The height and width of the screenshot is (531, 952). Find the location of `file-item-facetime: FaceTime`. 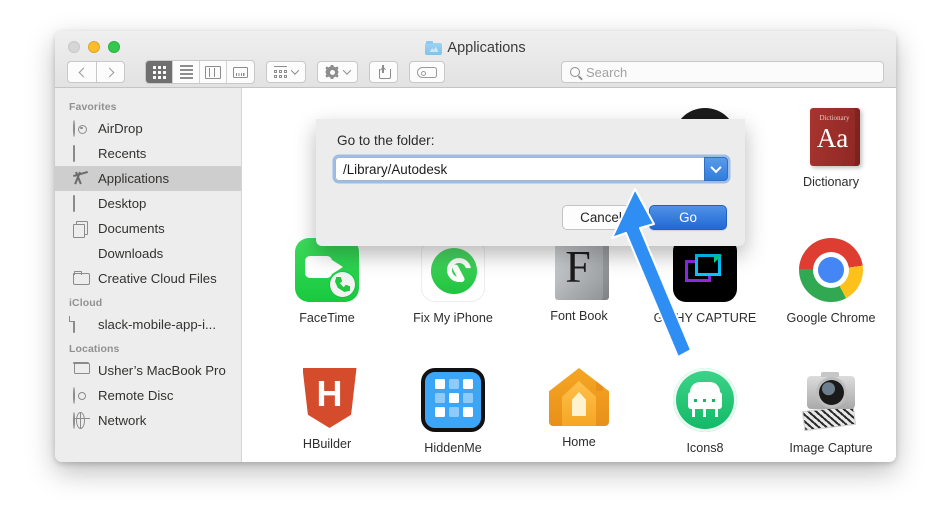

file-item-facetime: FaceTime is located at coordinates (327, 292).